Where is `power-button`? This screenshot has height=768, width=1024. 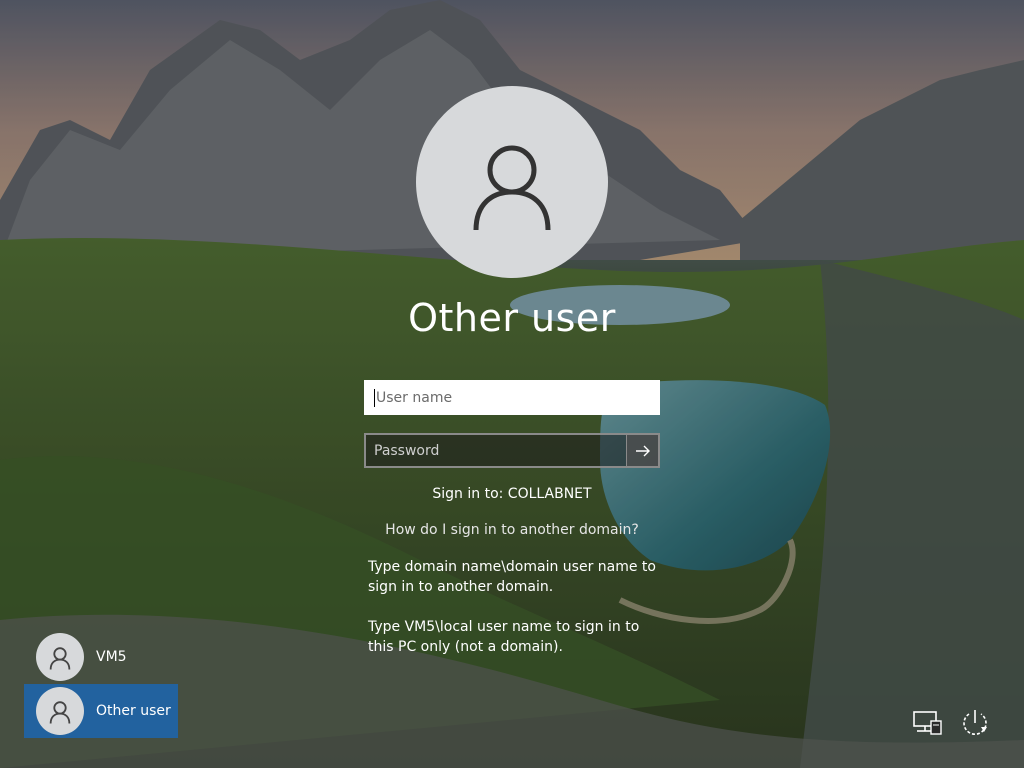 power-button is located at coordinates (975, 723).